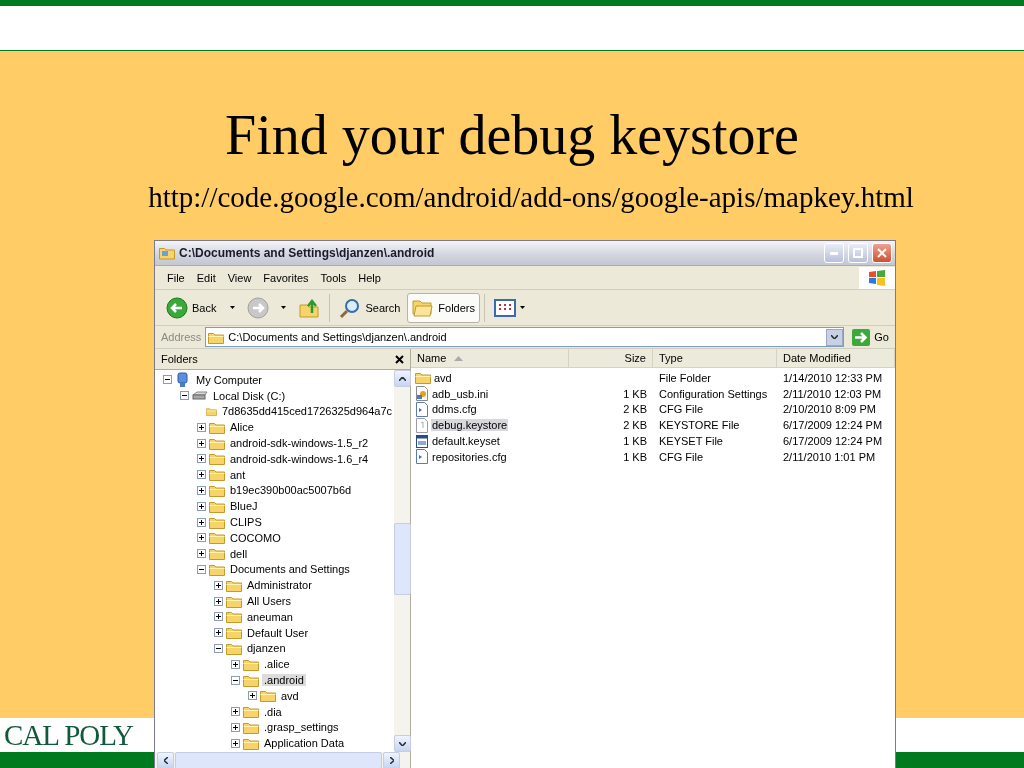  What do you see at coordinates (284, 680) in the screenshot?
I see `tree-item: .android` at bounding box center [284, 680].